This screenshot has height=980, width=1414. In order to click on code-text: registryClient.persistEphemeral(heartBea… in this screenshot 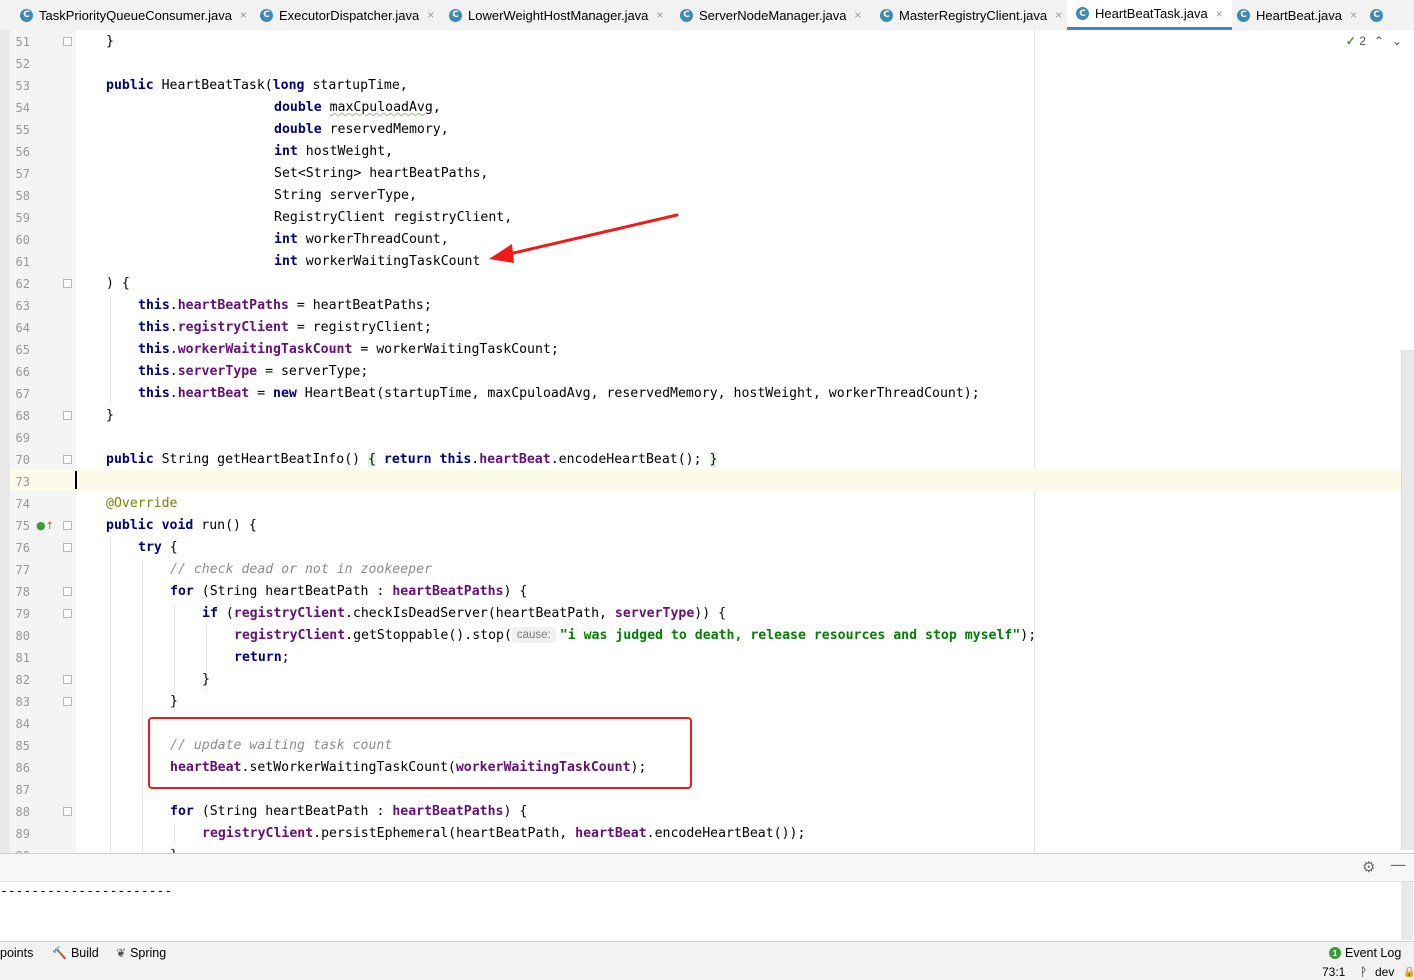, I will do `click(503, 834)`.